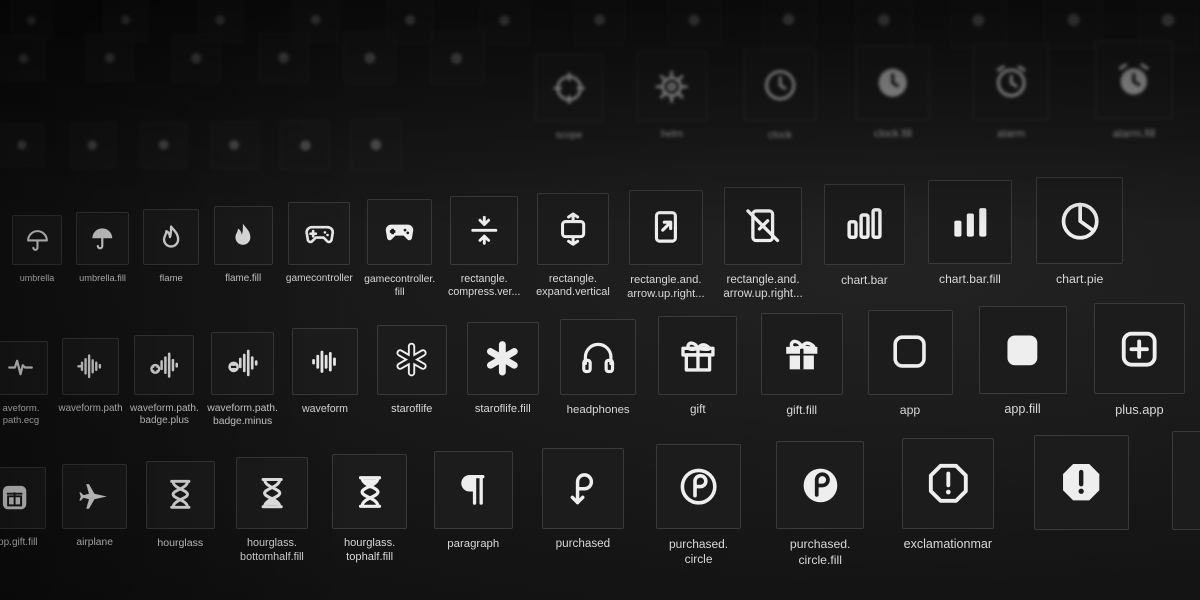 The height and width of the screenshot is (600, 1200). Describe the element at coordinates (473, 490) in the screenshot. I see `paragraph-symbol-tile` at that location.